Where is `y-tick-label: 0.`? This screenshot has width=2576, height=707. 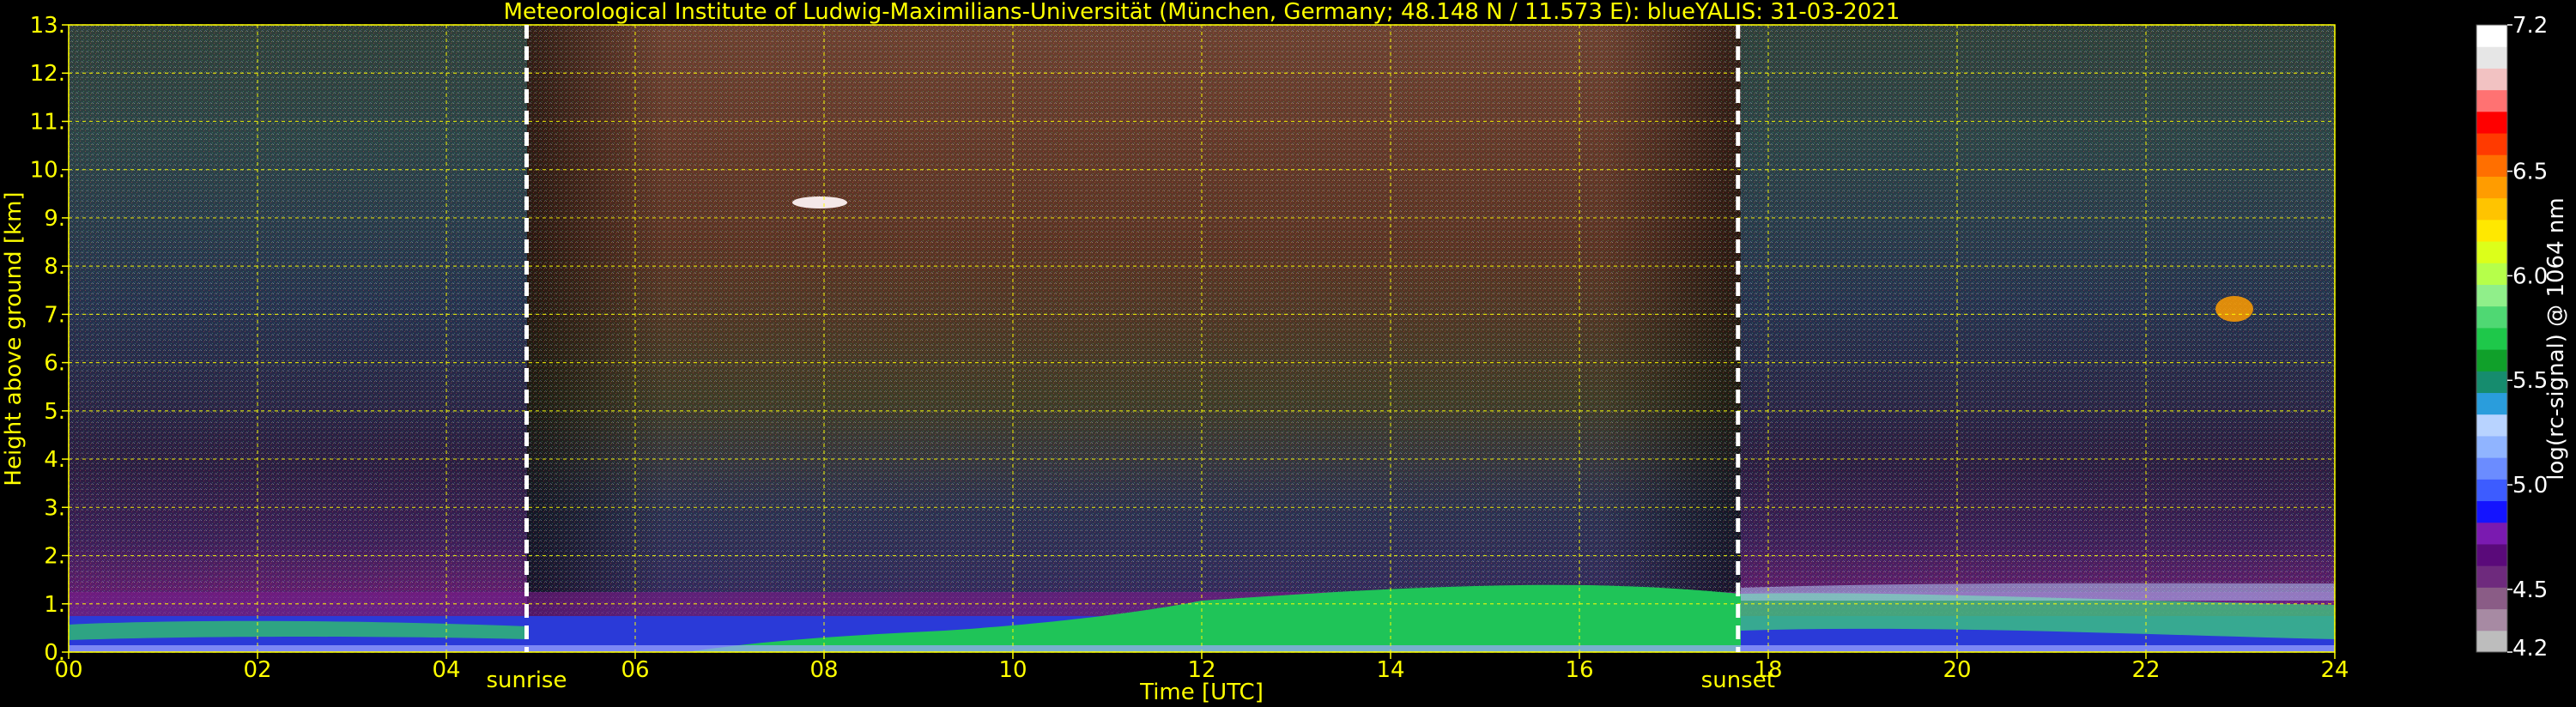 y-tick-label: 0. is located at coordinates (54, 653).